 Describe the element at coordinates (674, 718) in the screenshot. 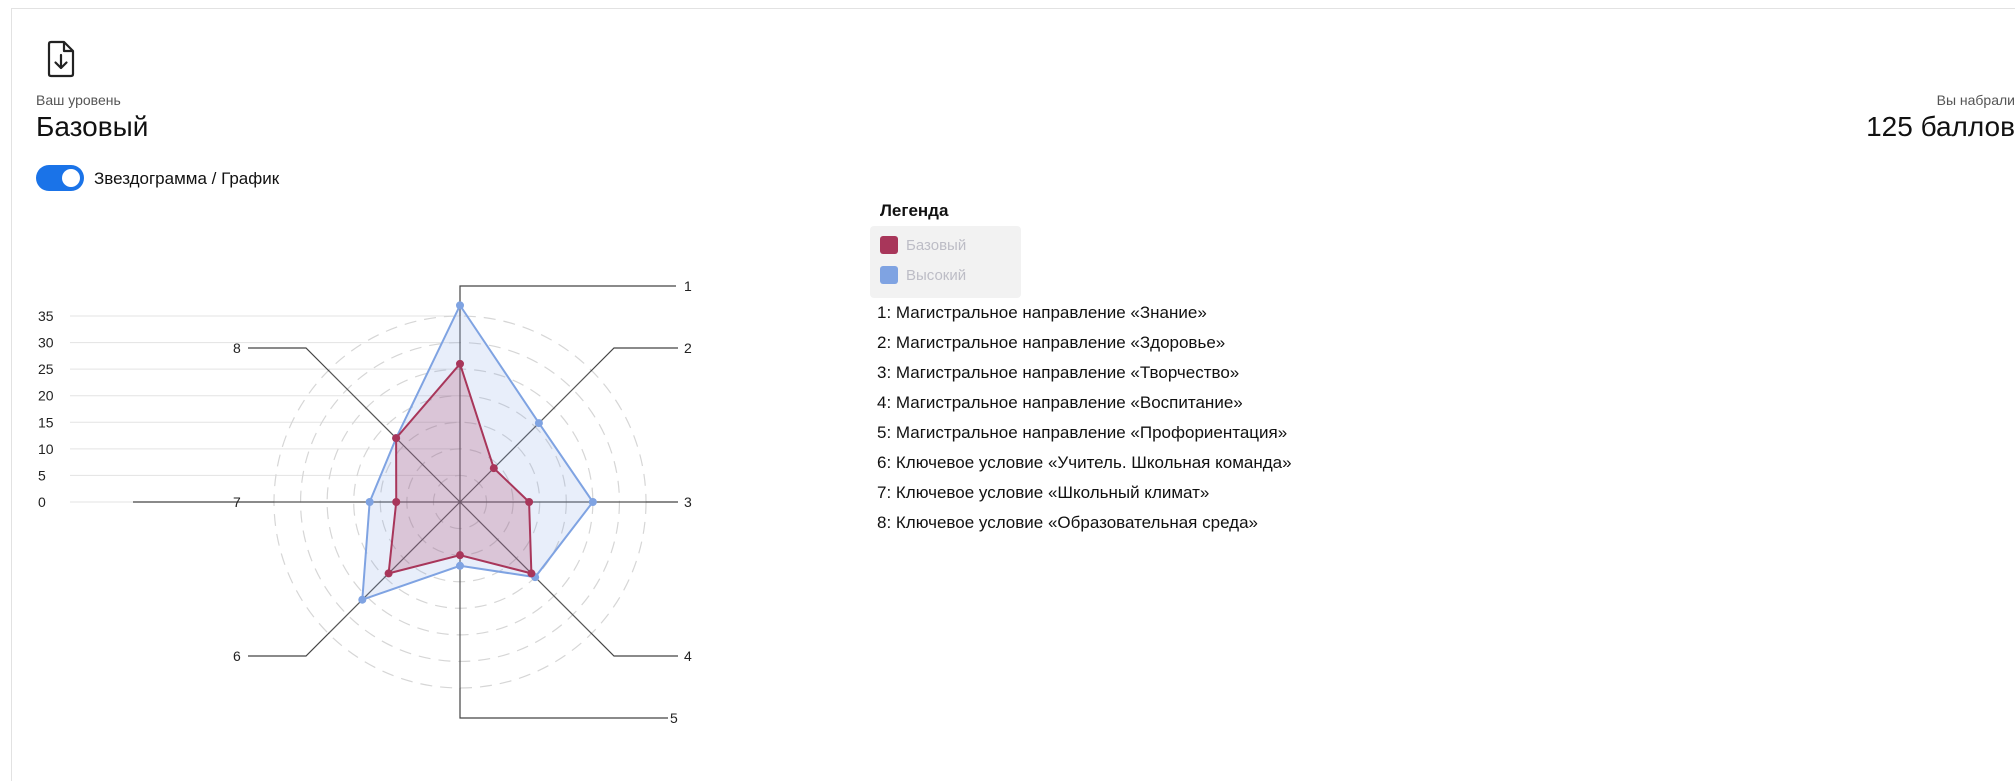

I see `category-label: 5` at that location.